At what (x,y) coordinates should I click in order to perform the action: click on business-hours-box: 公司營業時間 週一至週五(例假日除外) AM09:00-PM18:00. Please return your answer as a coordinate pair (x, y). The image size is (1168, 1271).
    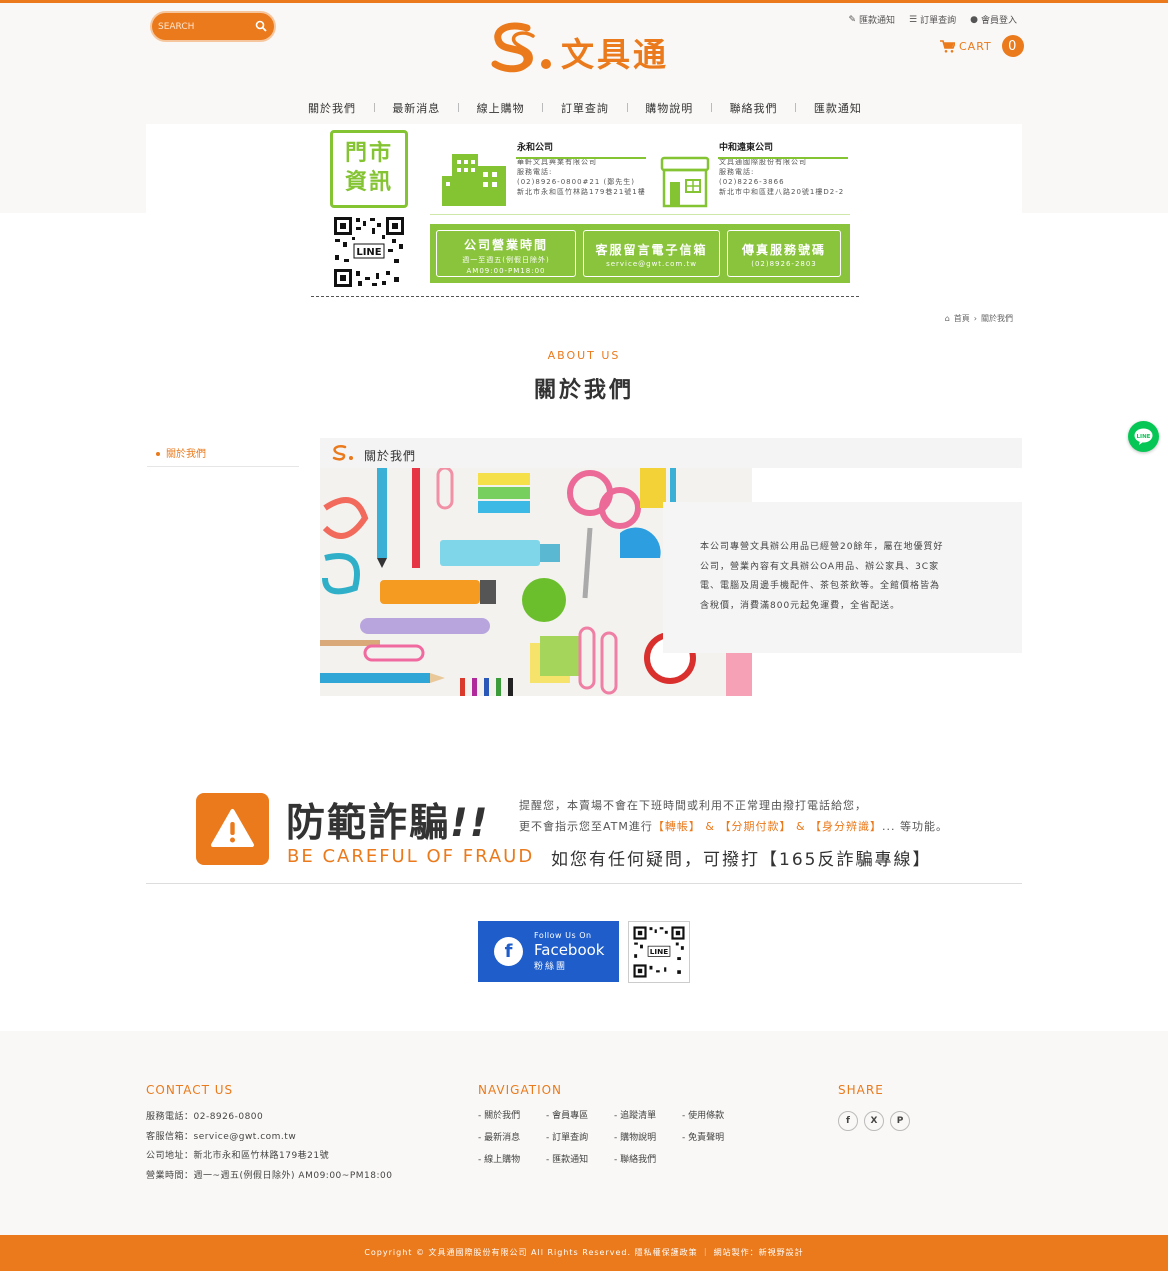
    Looking at the image, I should click on (506, 253).